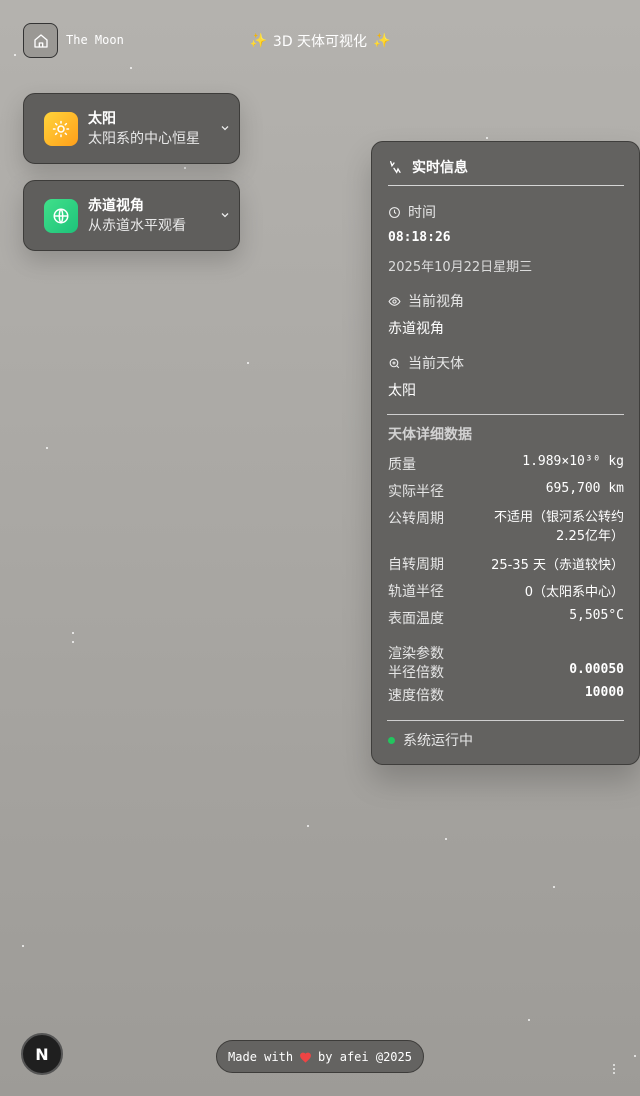  Describe the element at coordinates (506, 594) in the screenshot. I see `detail-row-orbit-radius: 轨道半径 0（太阳系中心）` at that location.